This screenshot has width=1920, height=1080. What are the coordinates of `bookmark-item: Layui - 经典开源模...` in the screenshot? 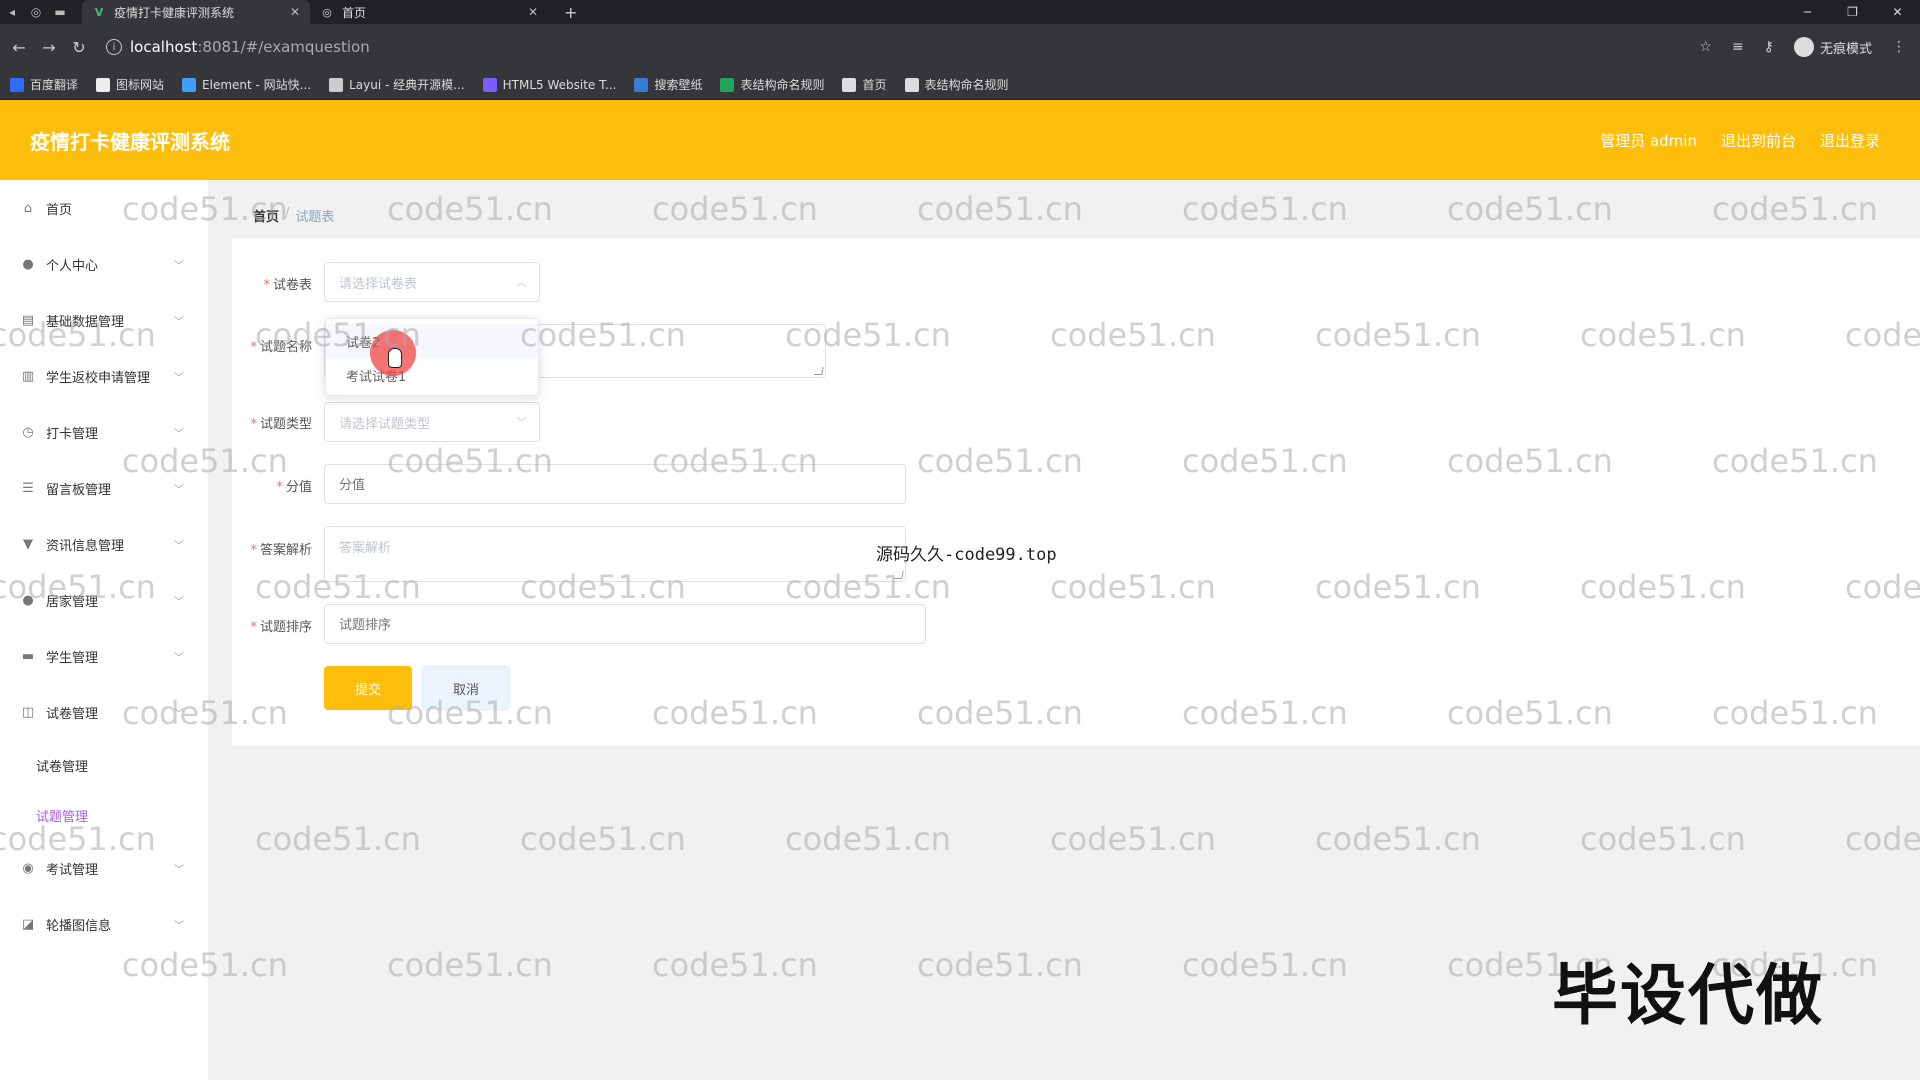 It's located at (397, 84).